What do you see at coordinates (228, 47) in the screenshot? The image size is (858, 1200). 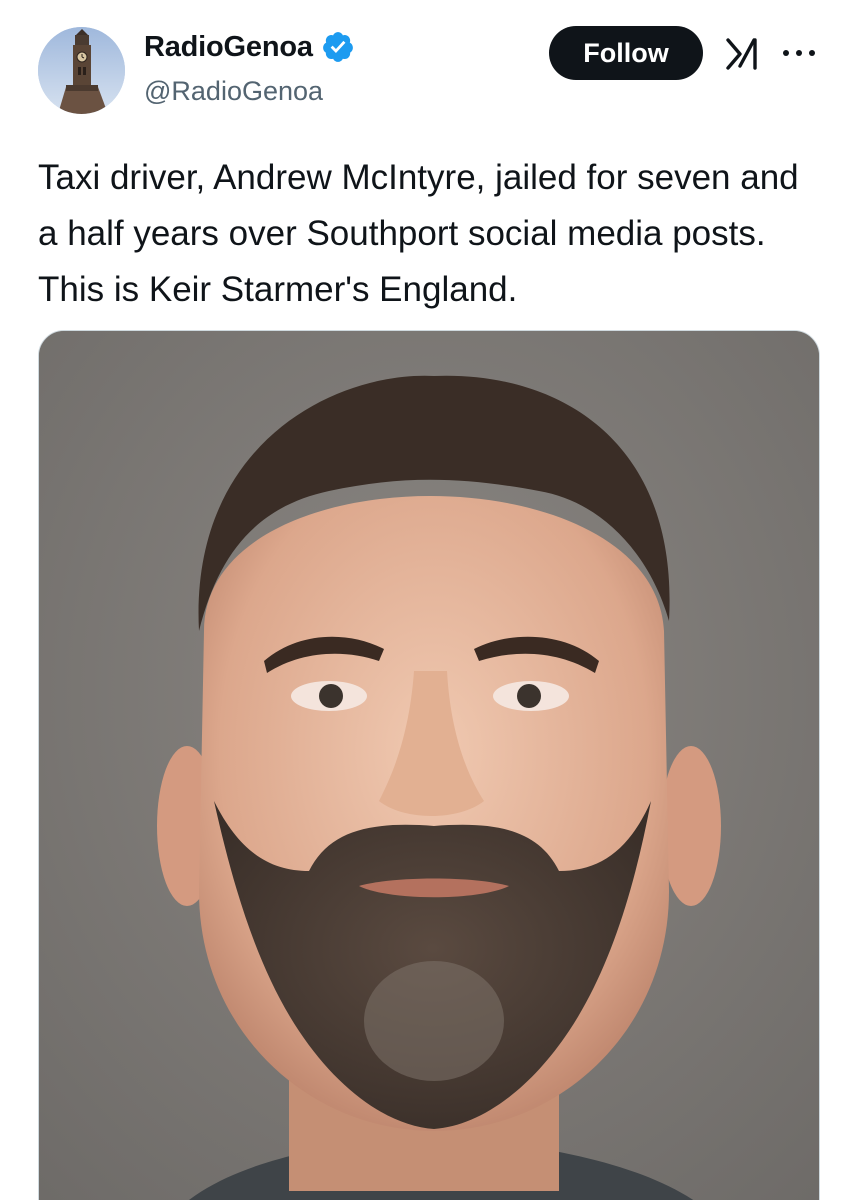 I see `display-name: RadioGenoa` at bounding box center [228, 47].